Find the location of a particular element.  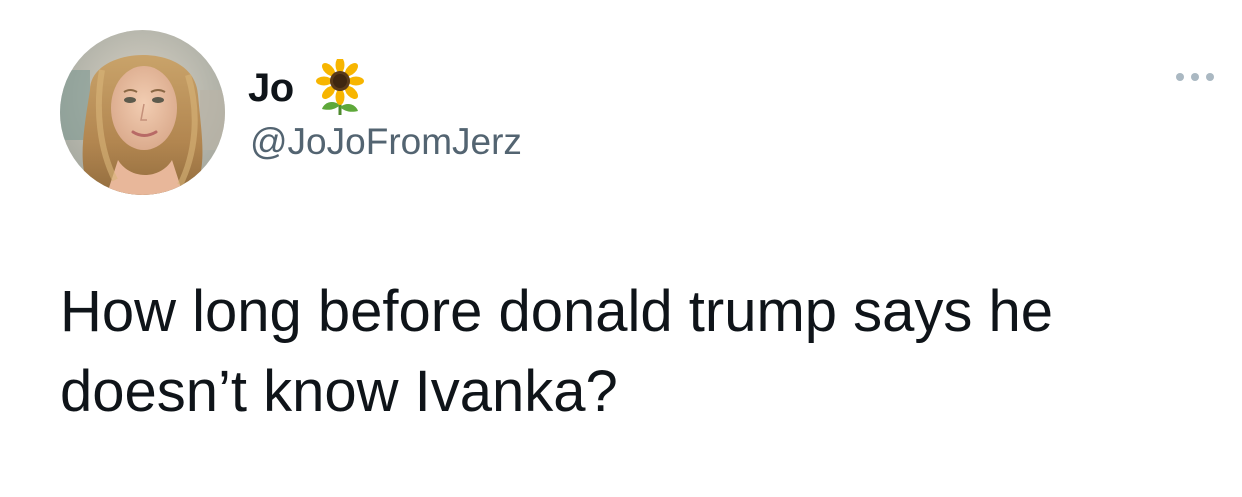

author-display-name: Jo is located at coordinates (271, 88).